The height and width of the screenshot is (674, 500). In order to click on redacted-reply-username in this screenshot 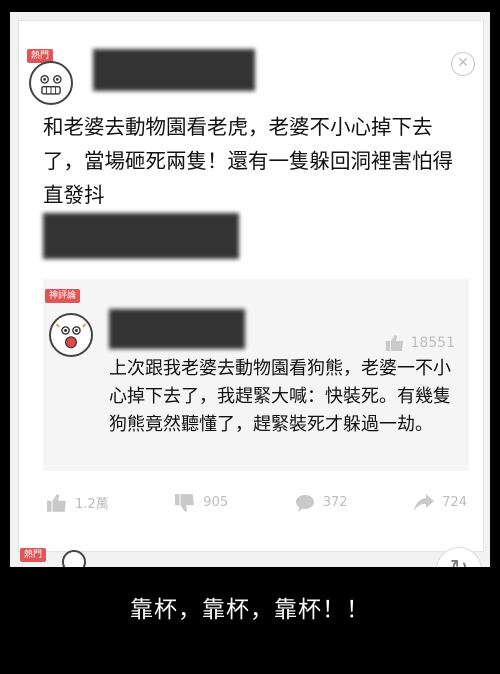, I will do `click(177, 329)`.